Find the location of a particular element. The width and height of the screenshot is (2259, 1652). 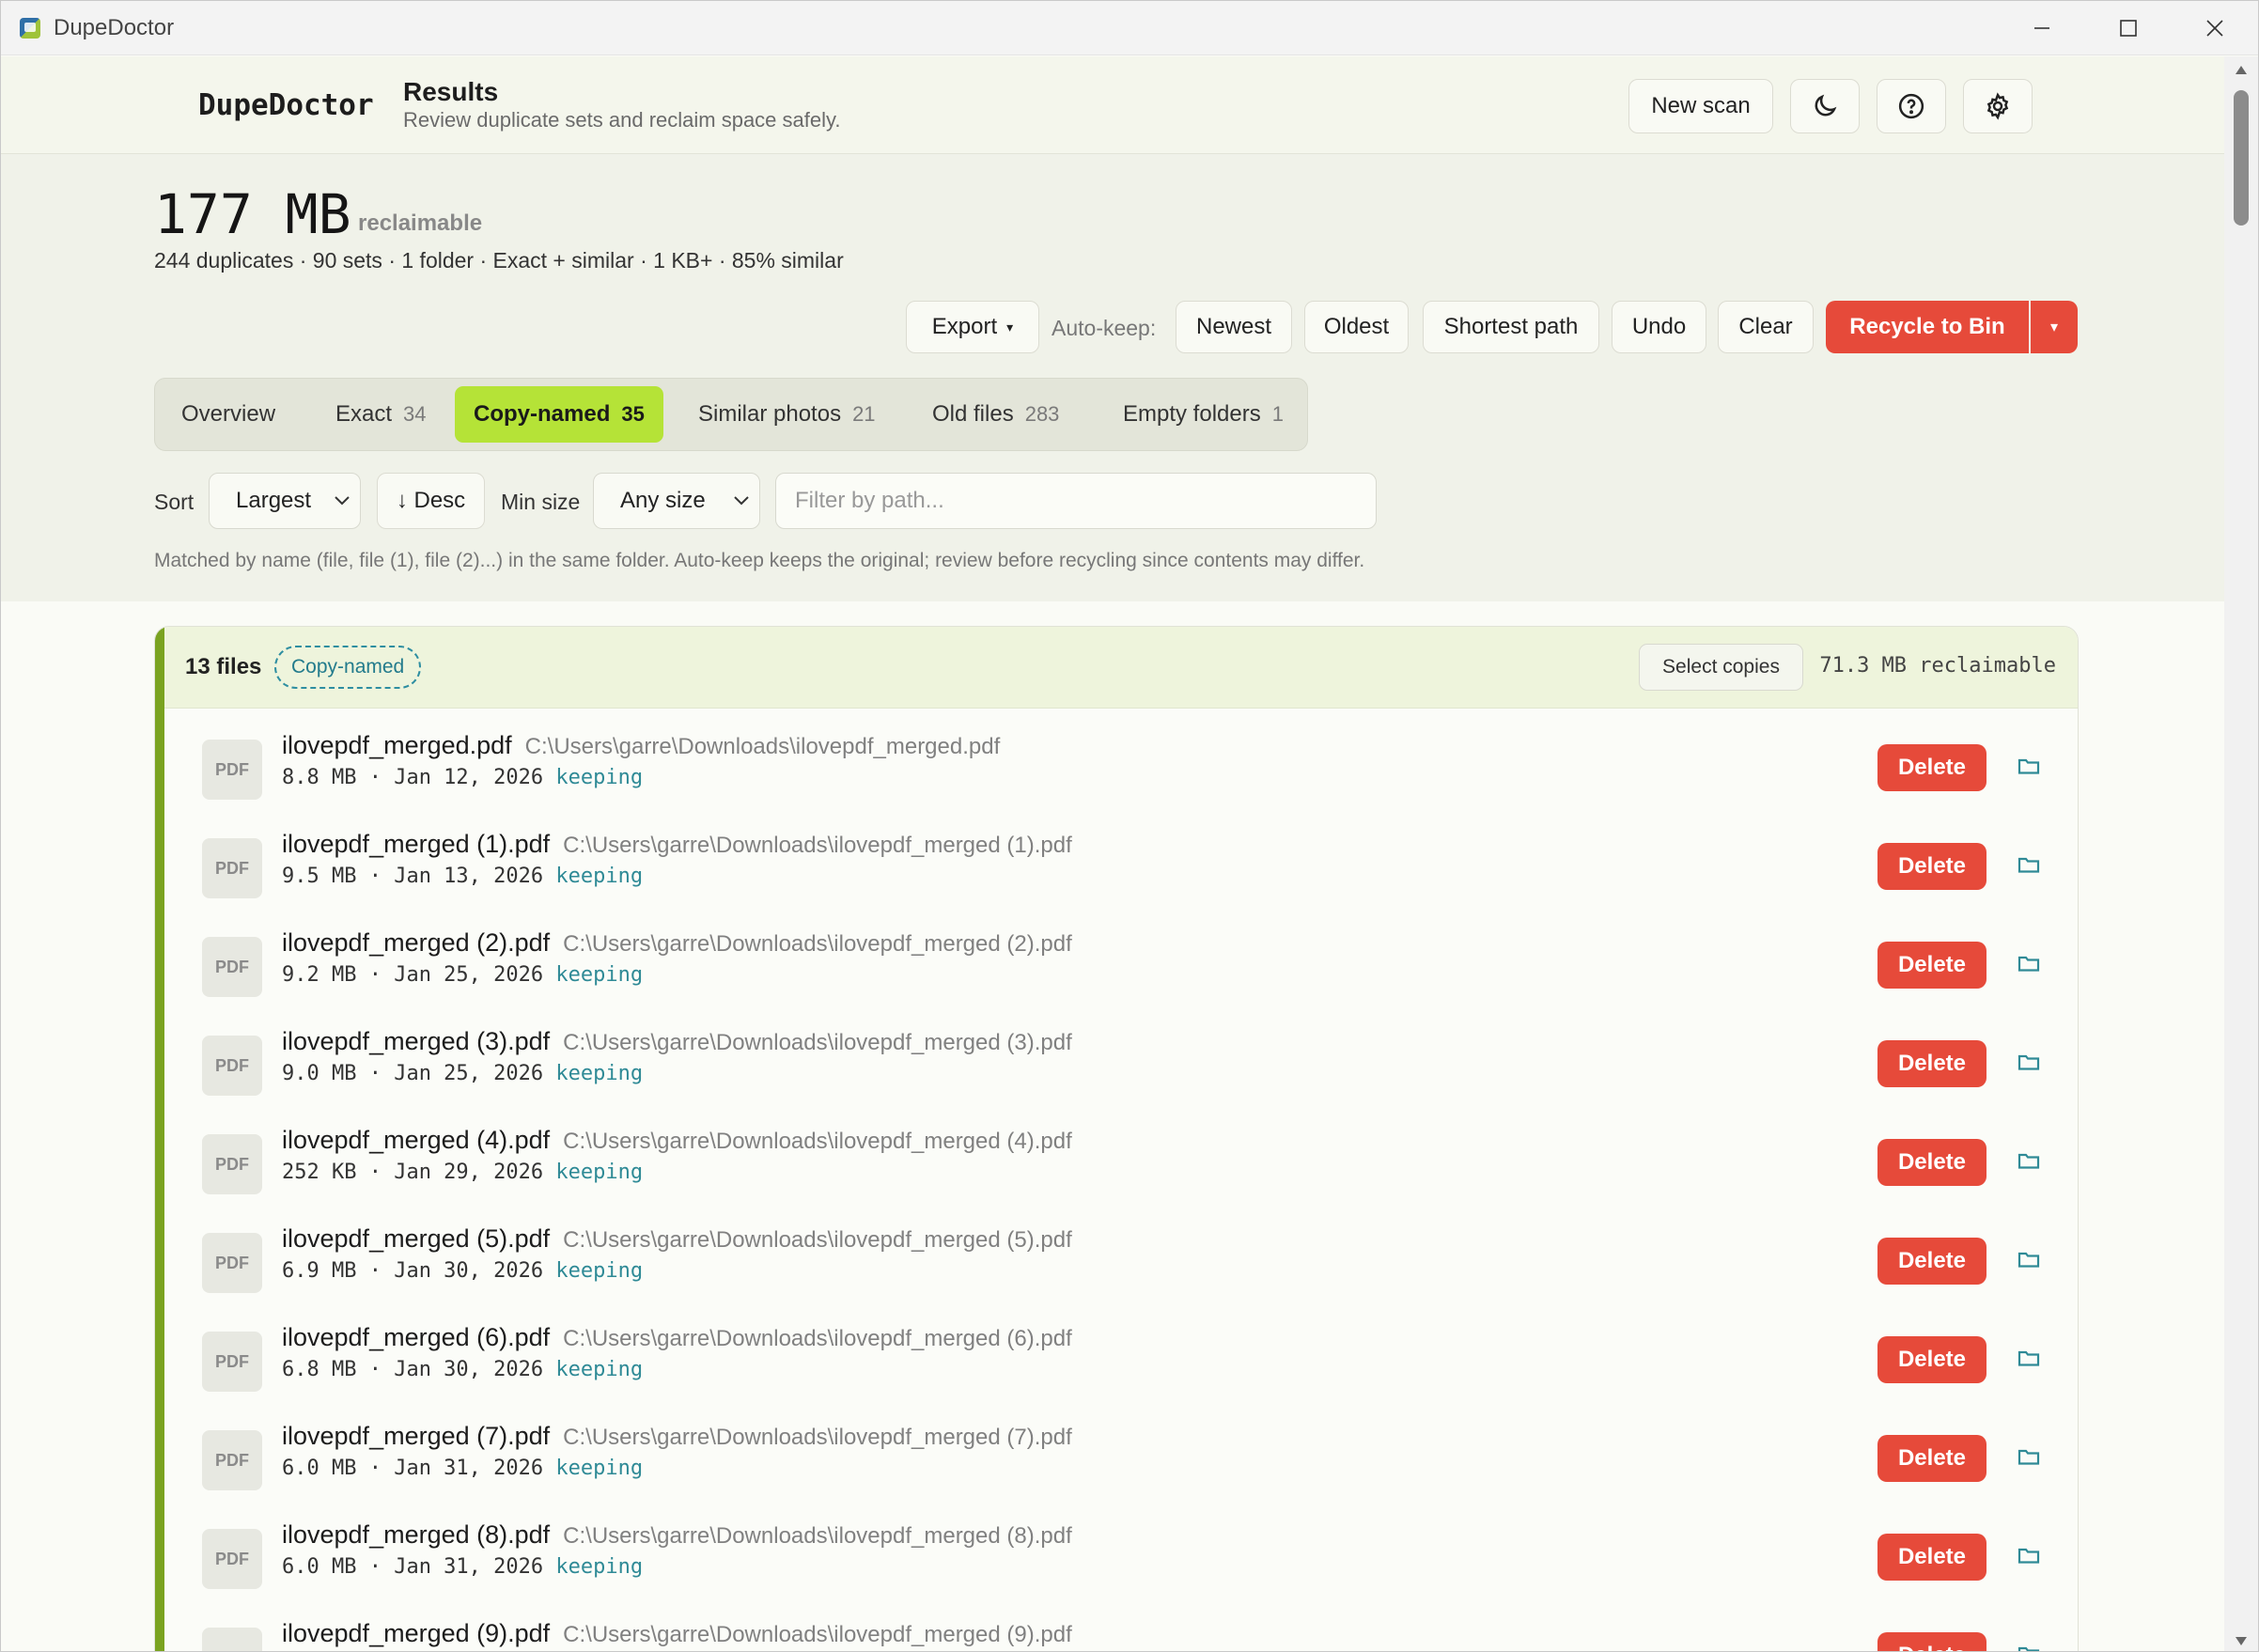

clear-button: Clear is located at coordinates (1766, 327).